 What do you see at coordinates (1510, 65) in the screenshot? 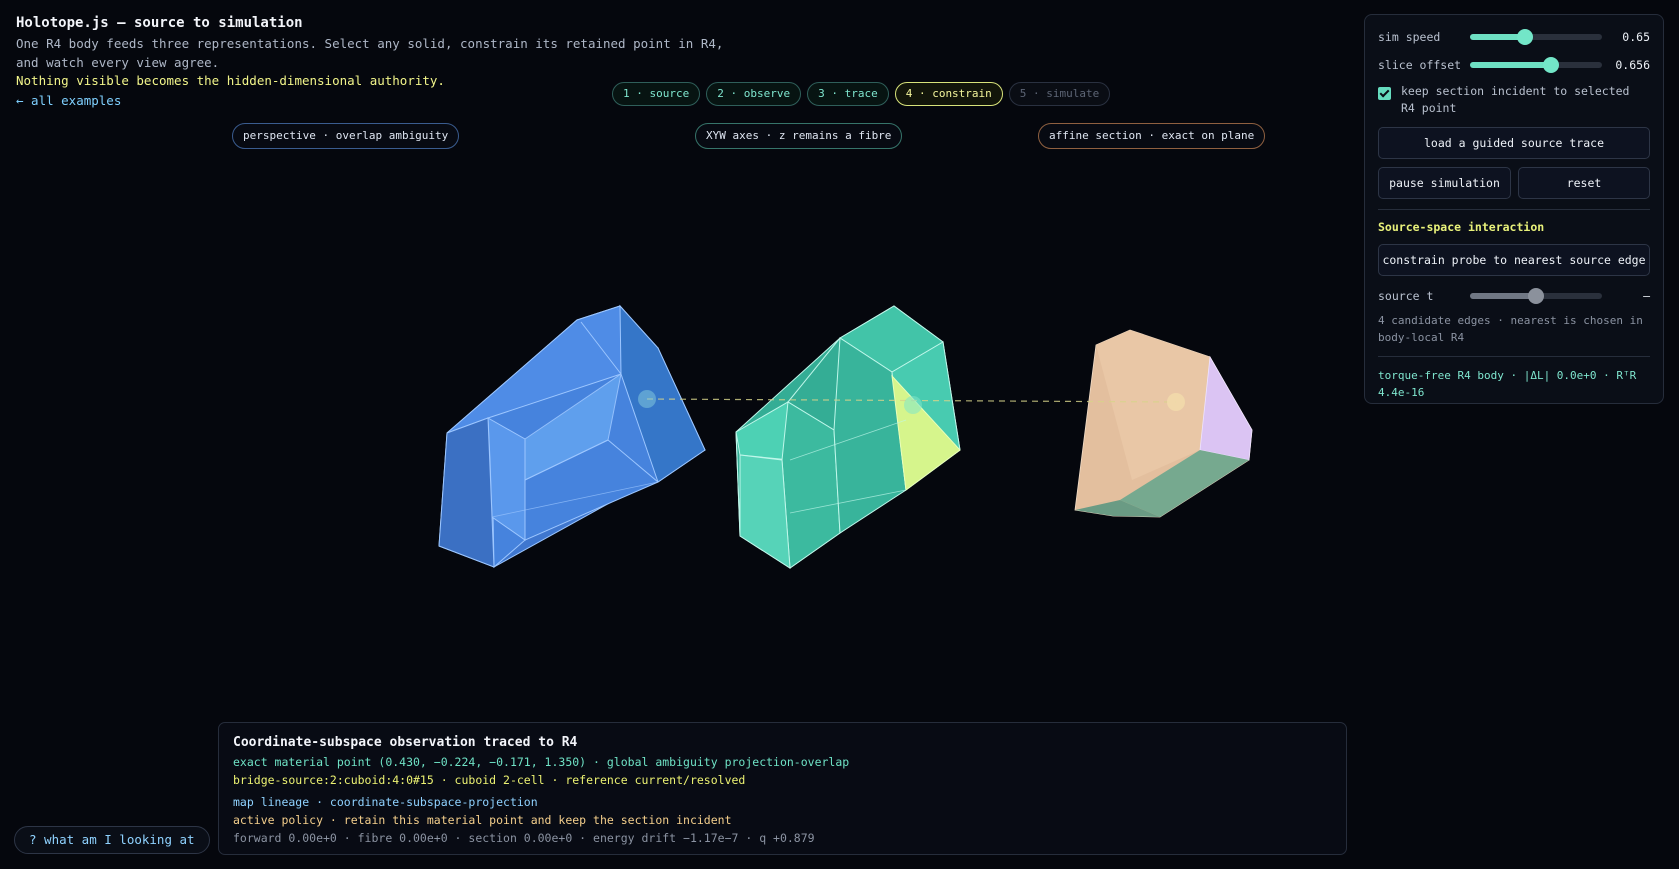
I see `slice-offset-fill` at bounding box center [1510, 65].